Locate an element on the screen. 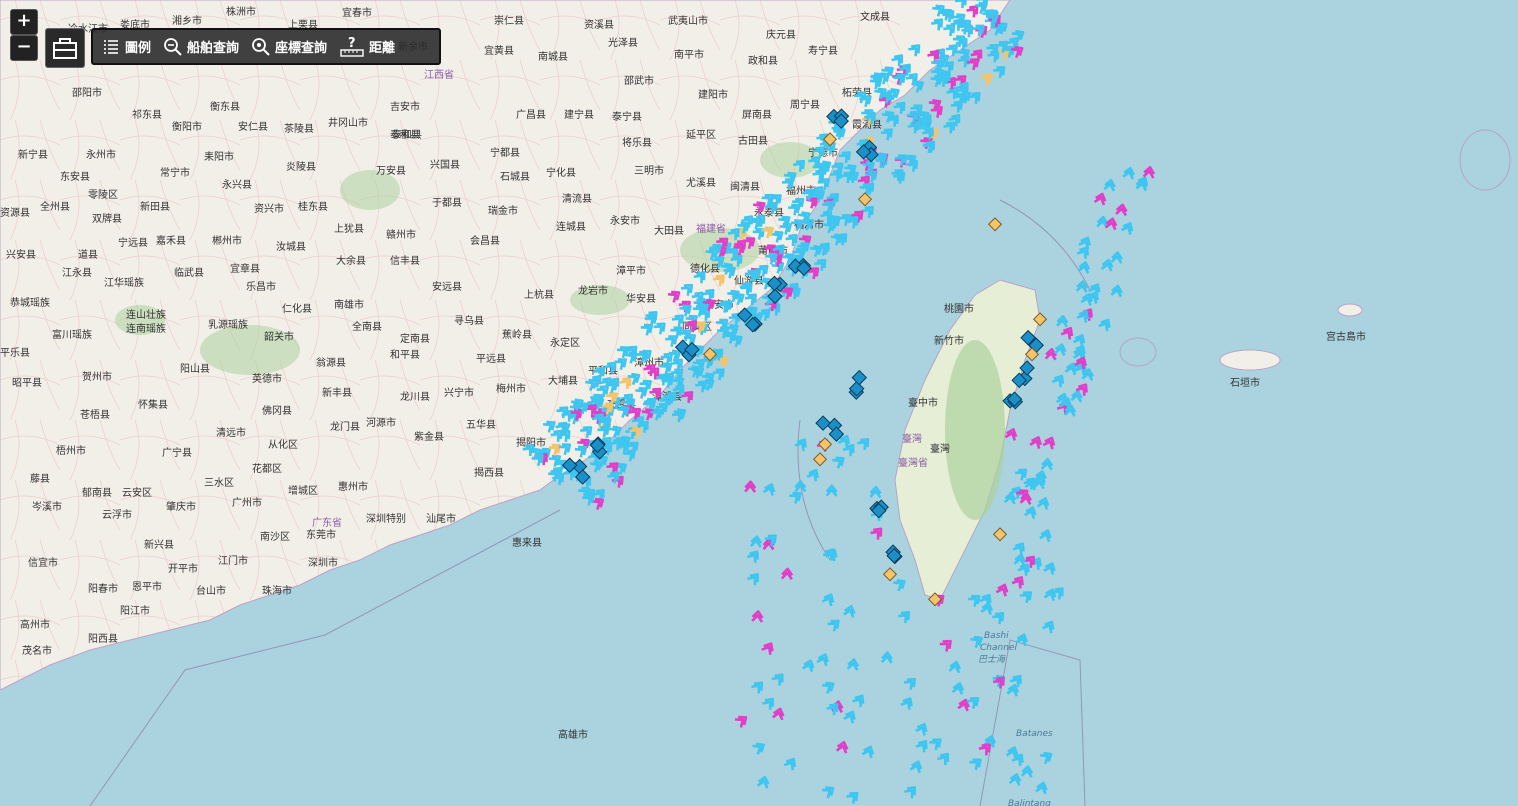  province-label: 福建省 is located at coordinates (711, 228).